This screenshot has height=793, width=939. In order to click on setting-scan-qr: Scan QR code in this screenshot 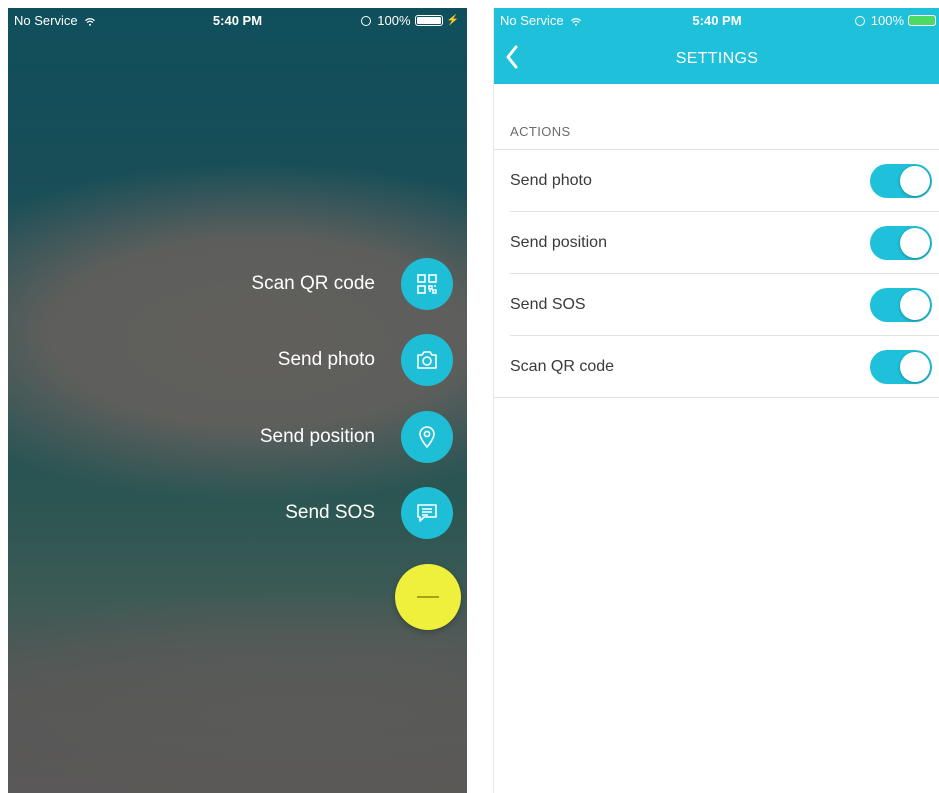, I will do `click(716, 367)`.